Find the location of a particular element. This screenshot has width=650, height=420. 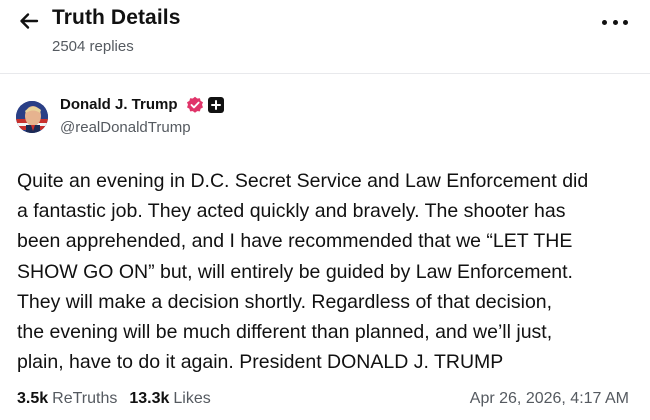

back-button is located at coordinates (29, 21).